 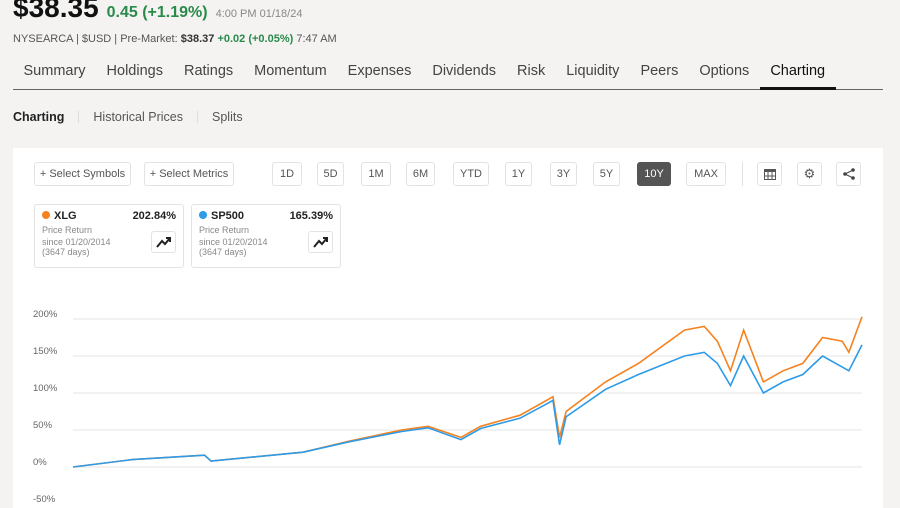 I want to click on y-tick-label: 150%, so click(x=45, y=351).